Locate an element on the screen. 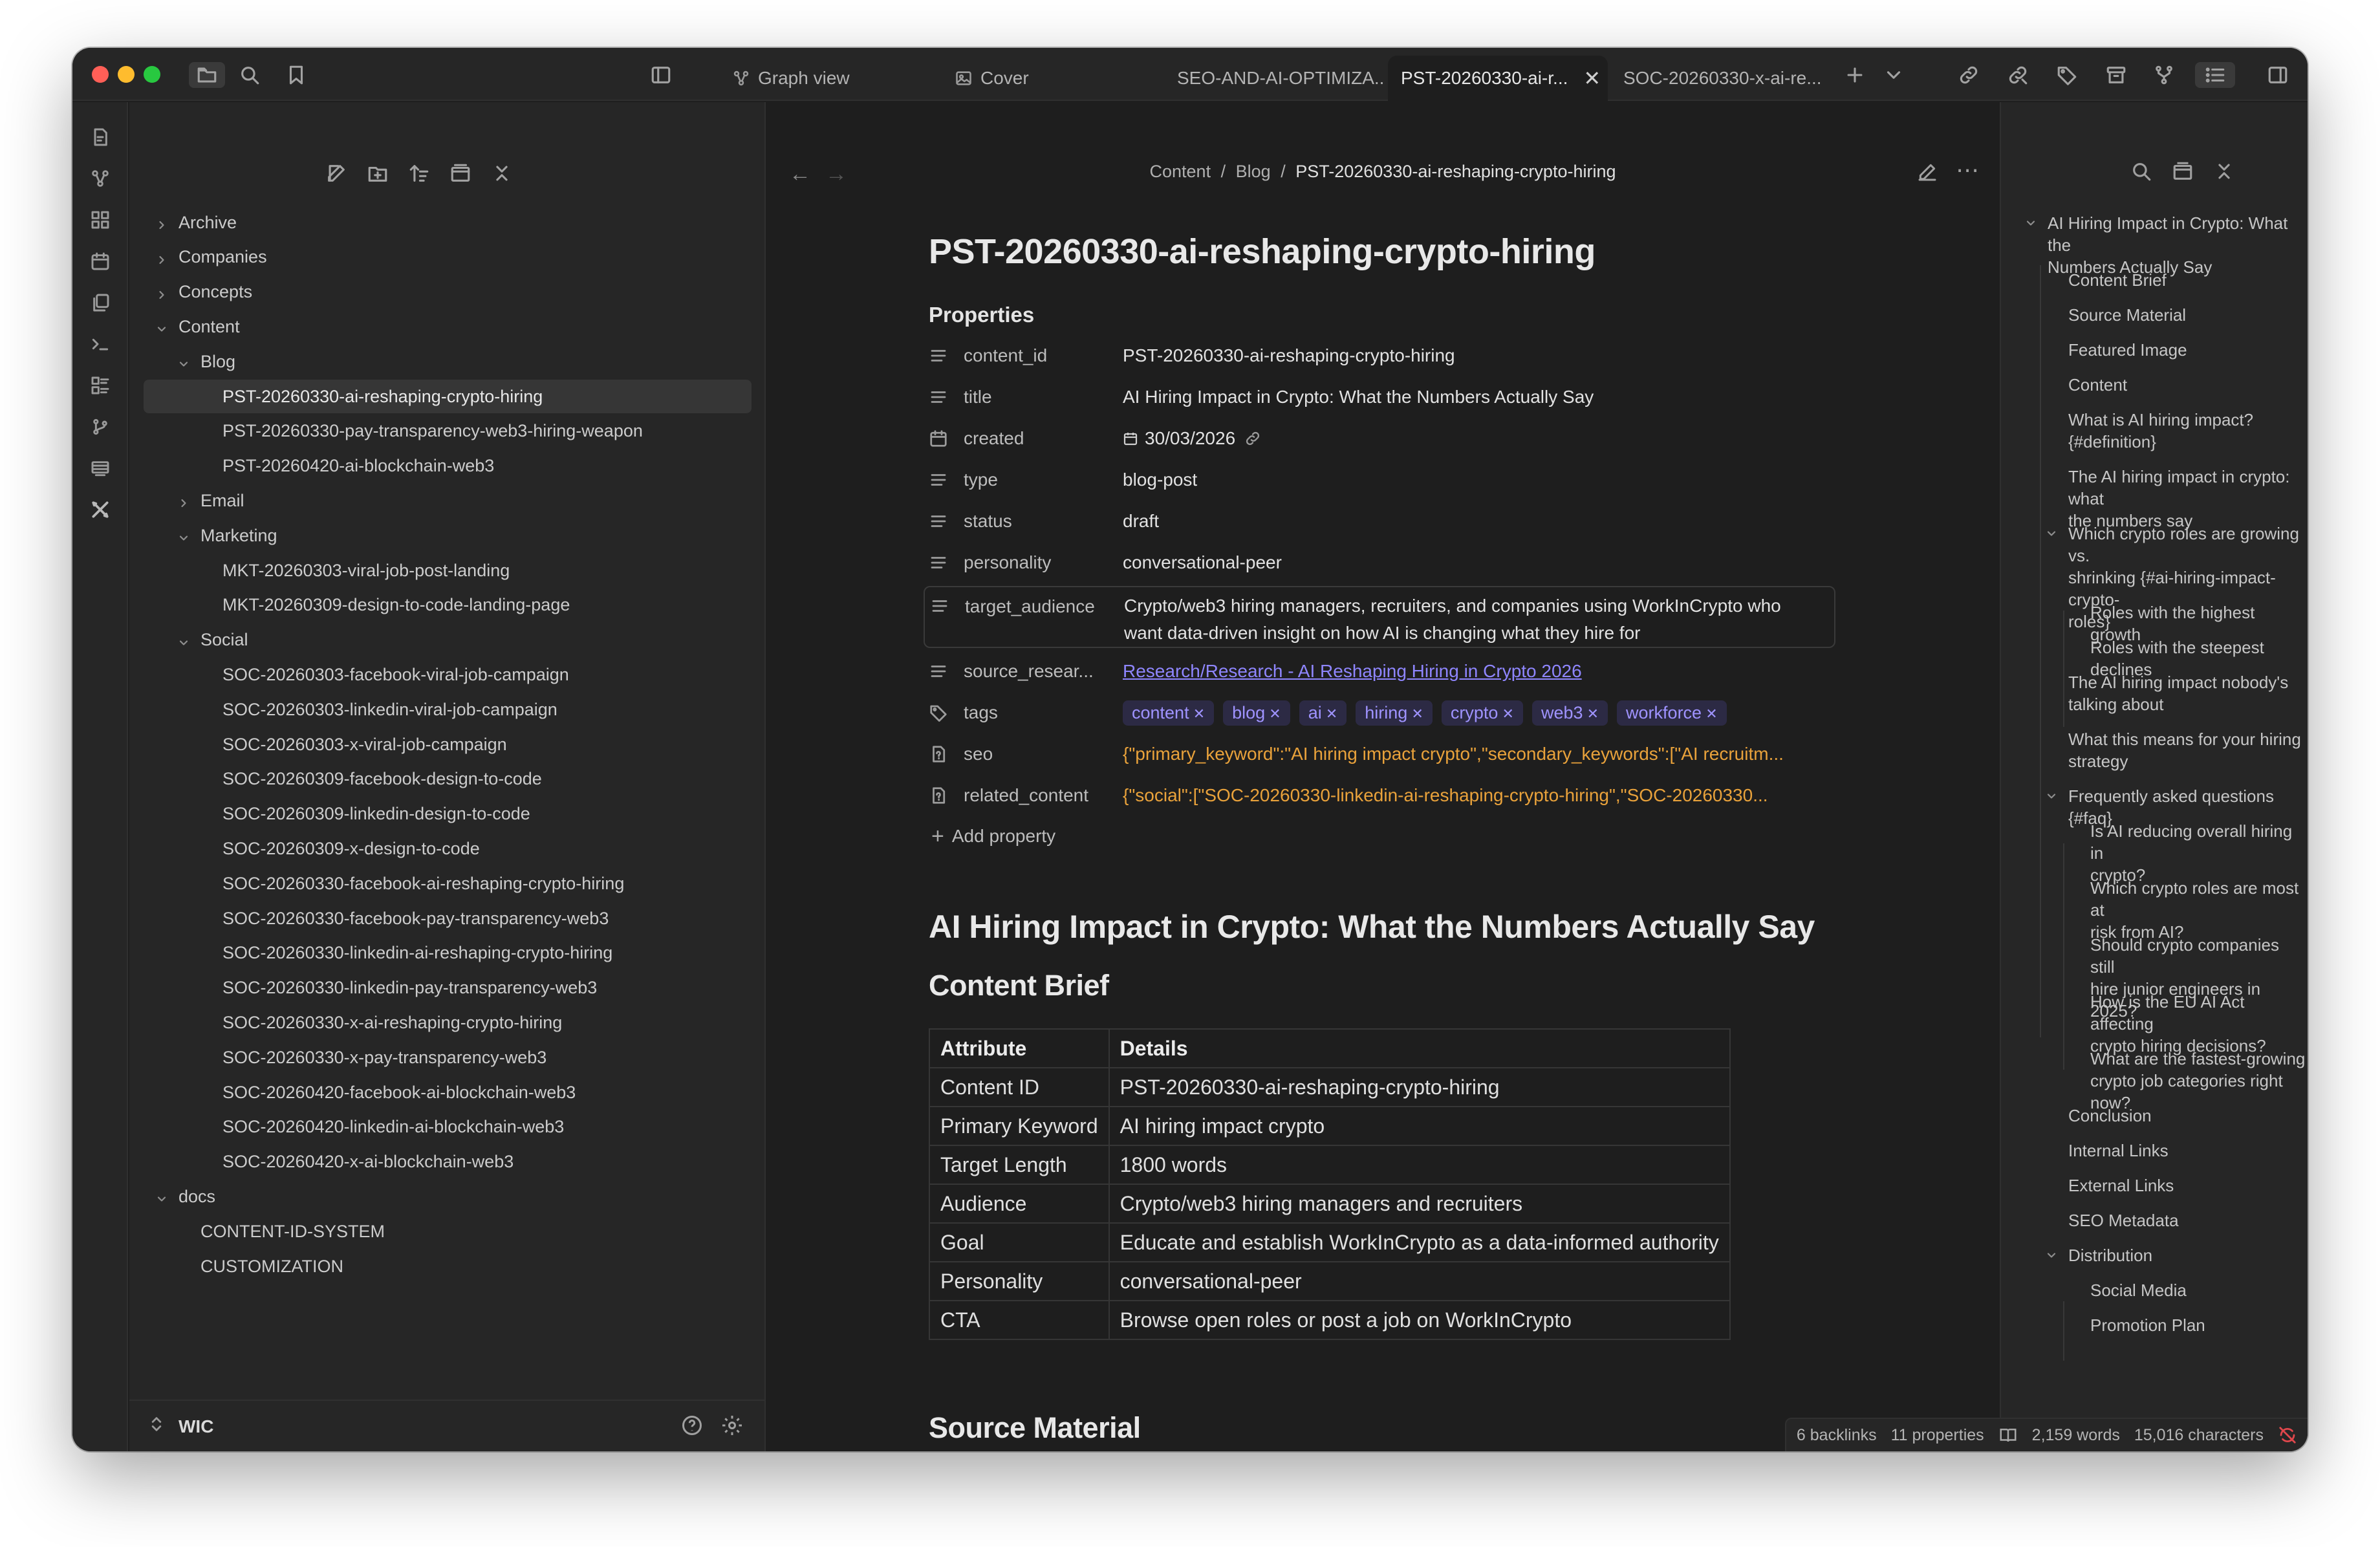 The image size is (2380, 1547). sync-error-icon is located at coordinates (2287, 1435).